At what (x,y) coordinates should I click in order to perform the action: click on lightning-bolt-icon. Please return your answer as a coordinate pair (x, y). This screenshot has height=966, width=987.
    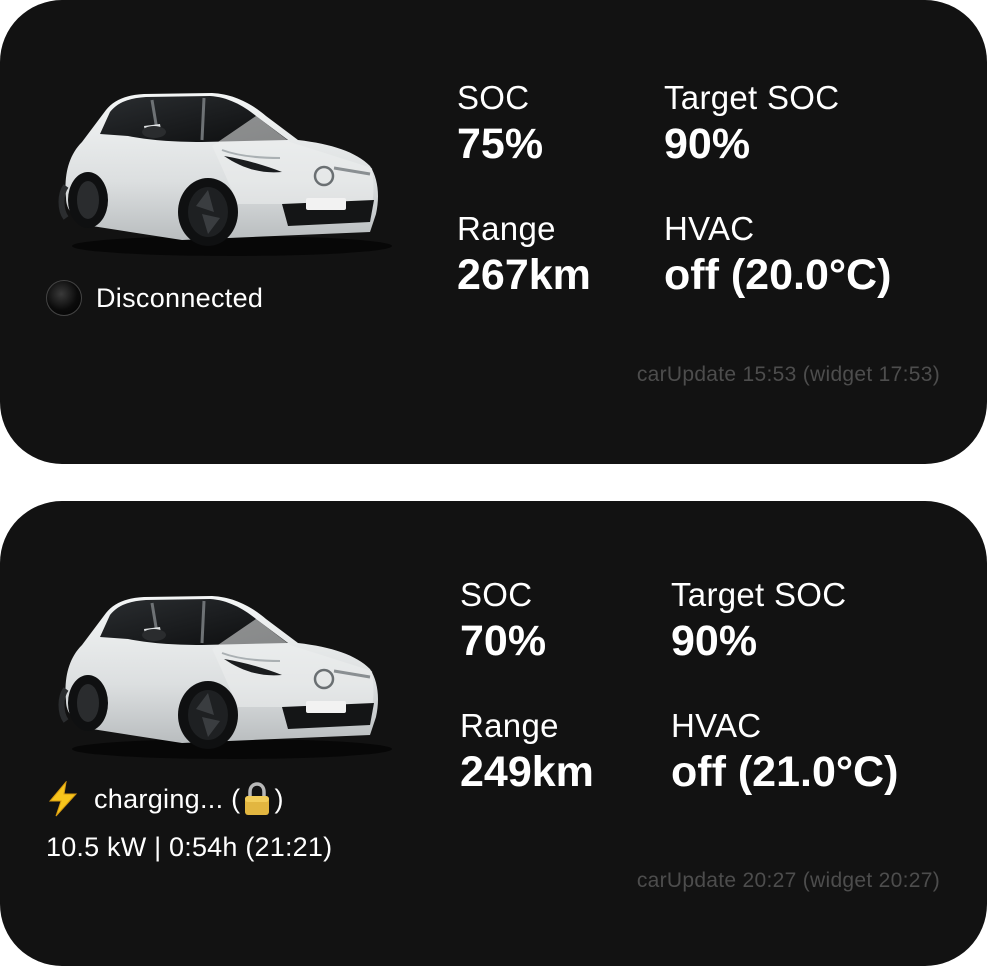
    Looking at the image, I should click on (63, 799).